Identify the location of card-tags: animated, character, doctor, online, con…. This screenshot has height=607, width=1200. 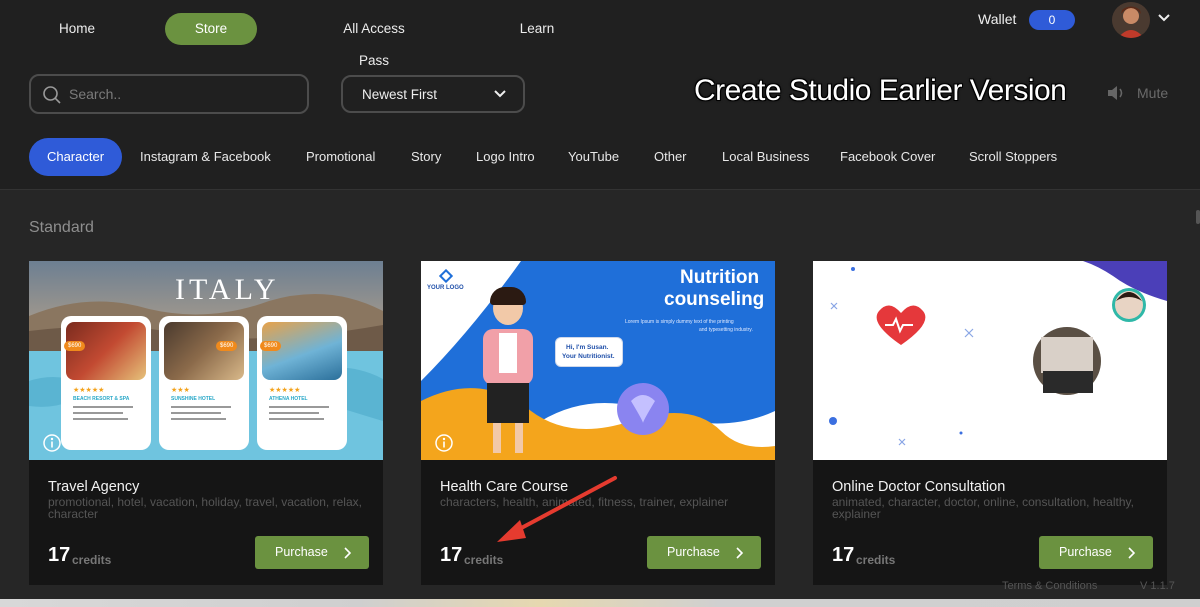
(983, 508).